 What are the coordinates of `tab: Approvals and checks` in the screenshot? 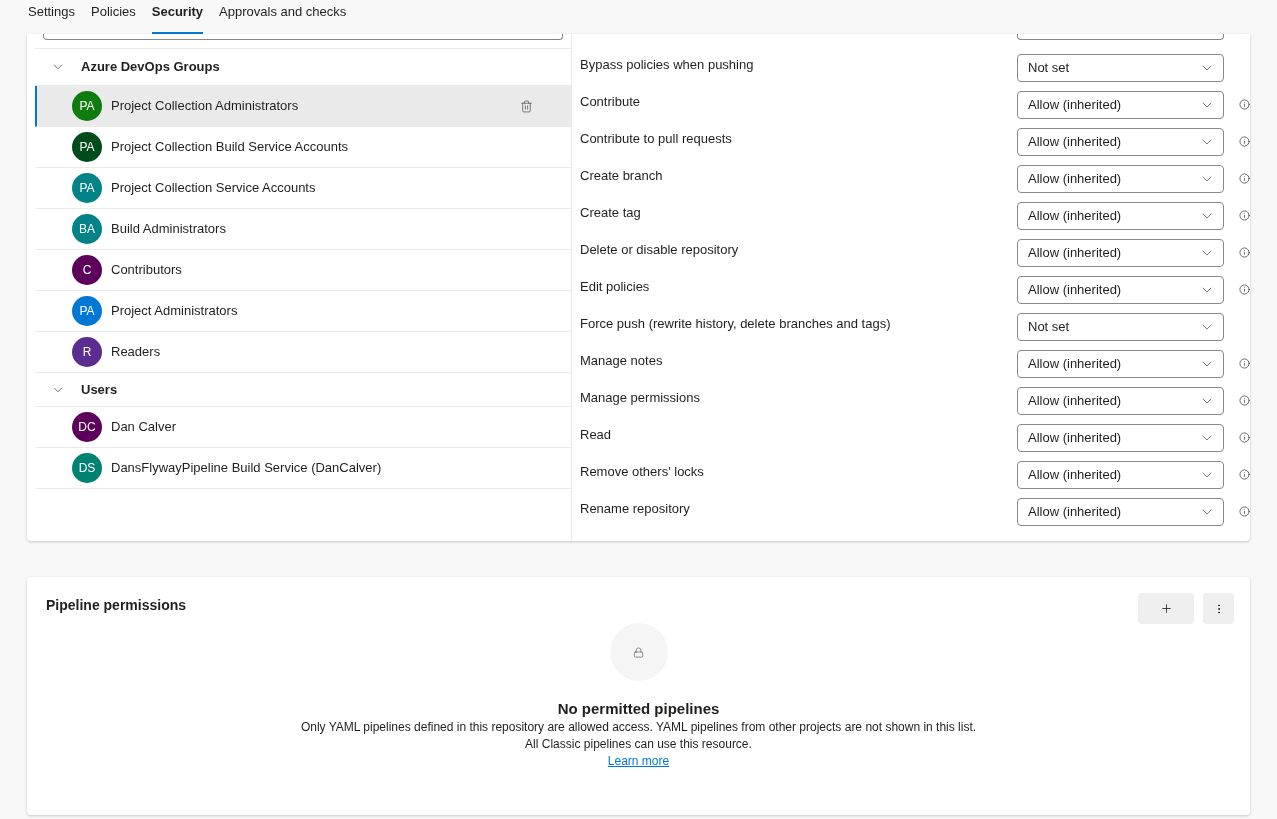 It's located at (283, 17).